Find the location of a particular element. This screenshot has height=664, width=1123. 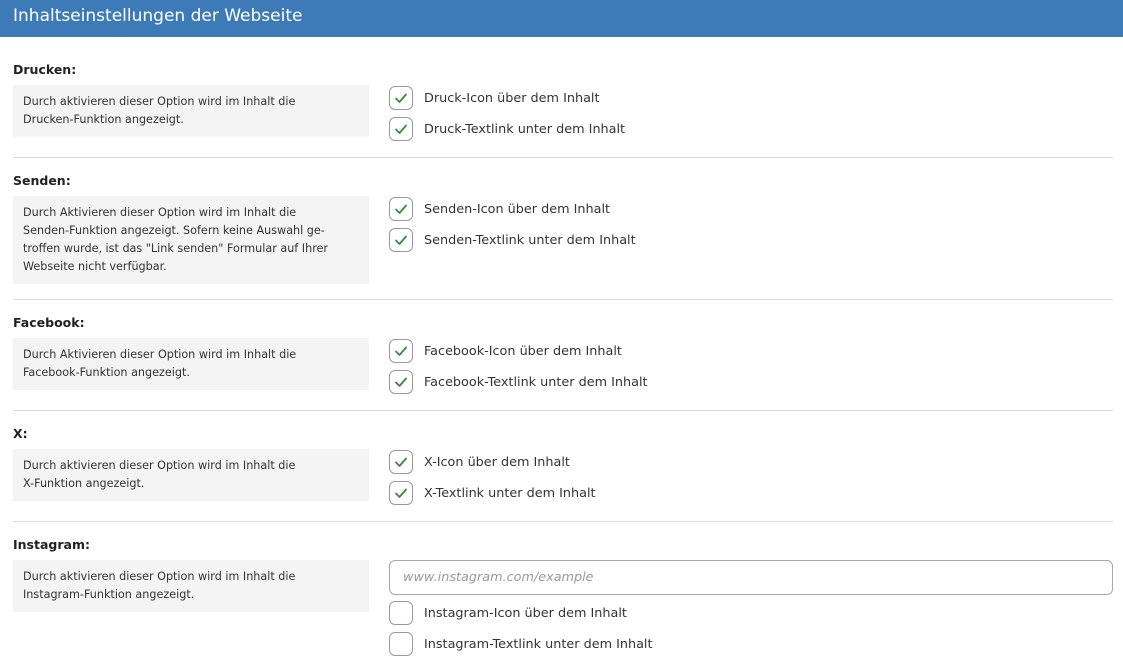

instagram-textlink-checkbox is located at coordinates (401, 644).